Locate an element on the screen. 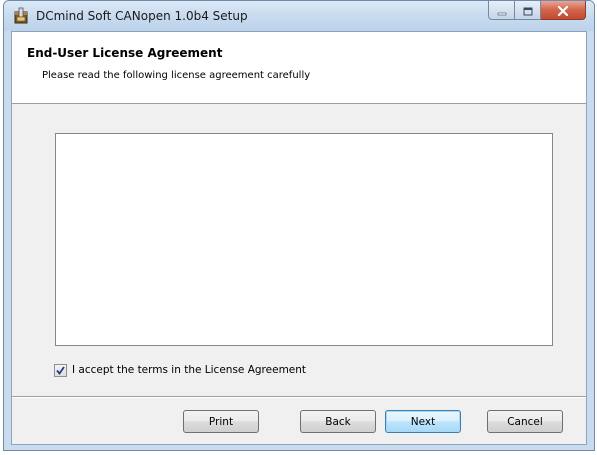 The height and width of the screenshot is (455, 597). maximize-button is located at coordinates (528, 10).